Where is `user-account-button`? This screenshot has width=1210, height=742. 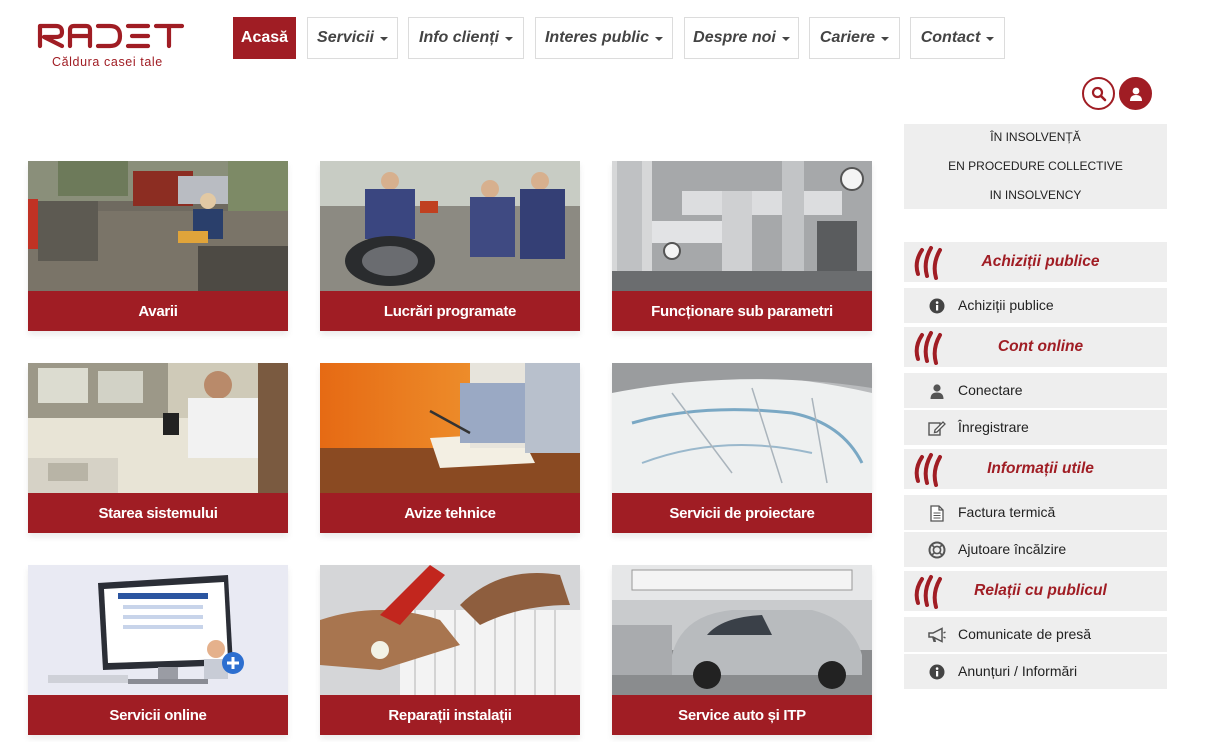
user-account-button is located at coordinates (1135, 93).